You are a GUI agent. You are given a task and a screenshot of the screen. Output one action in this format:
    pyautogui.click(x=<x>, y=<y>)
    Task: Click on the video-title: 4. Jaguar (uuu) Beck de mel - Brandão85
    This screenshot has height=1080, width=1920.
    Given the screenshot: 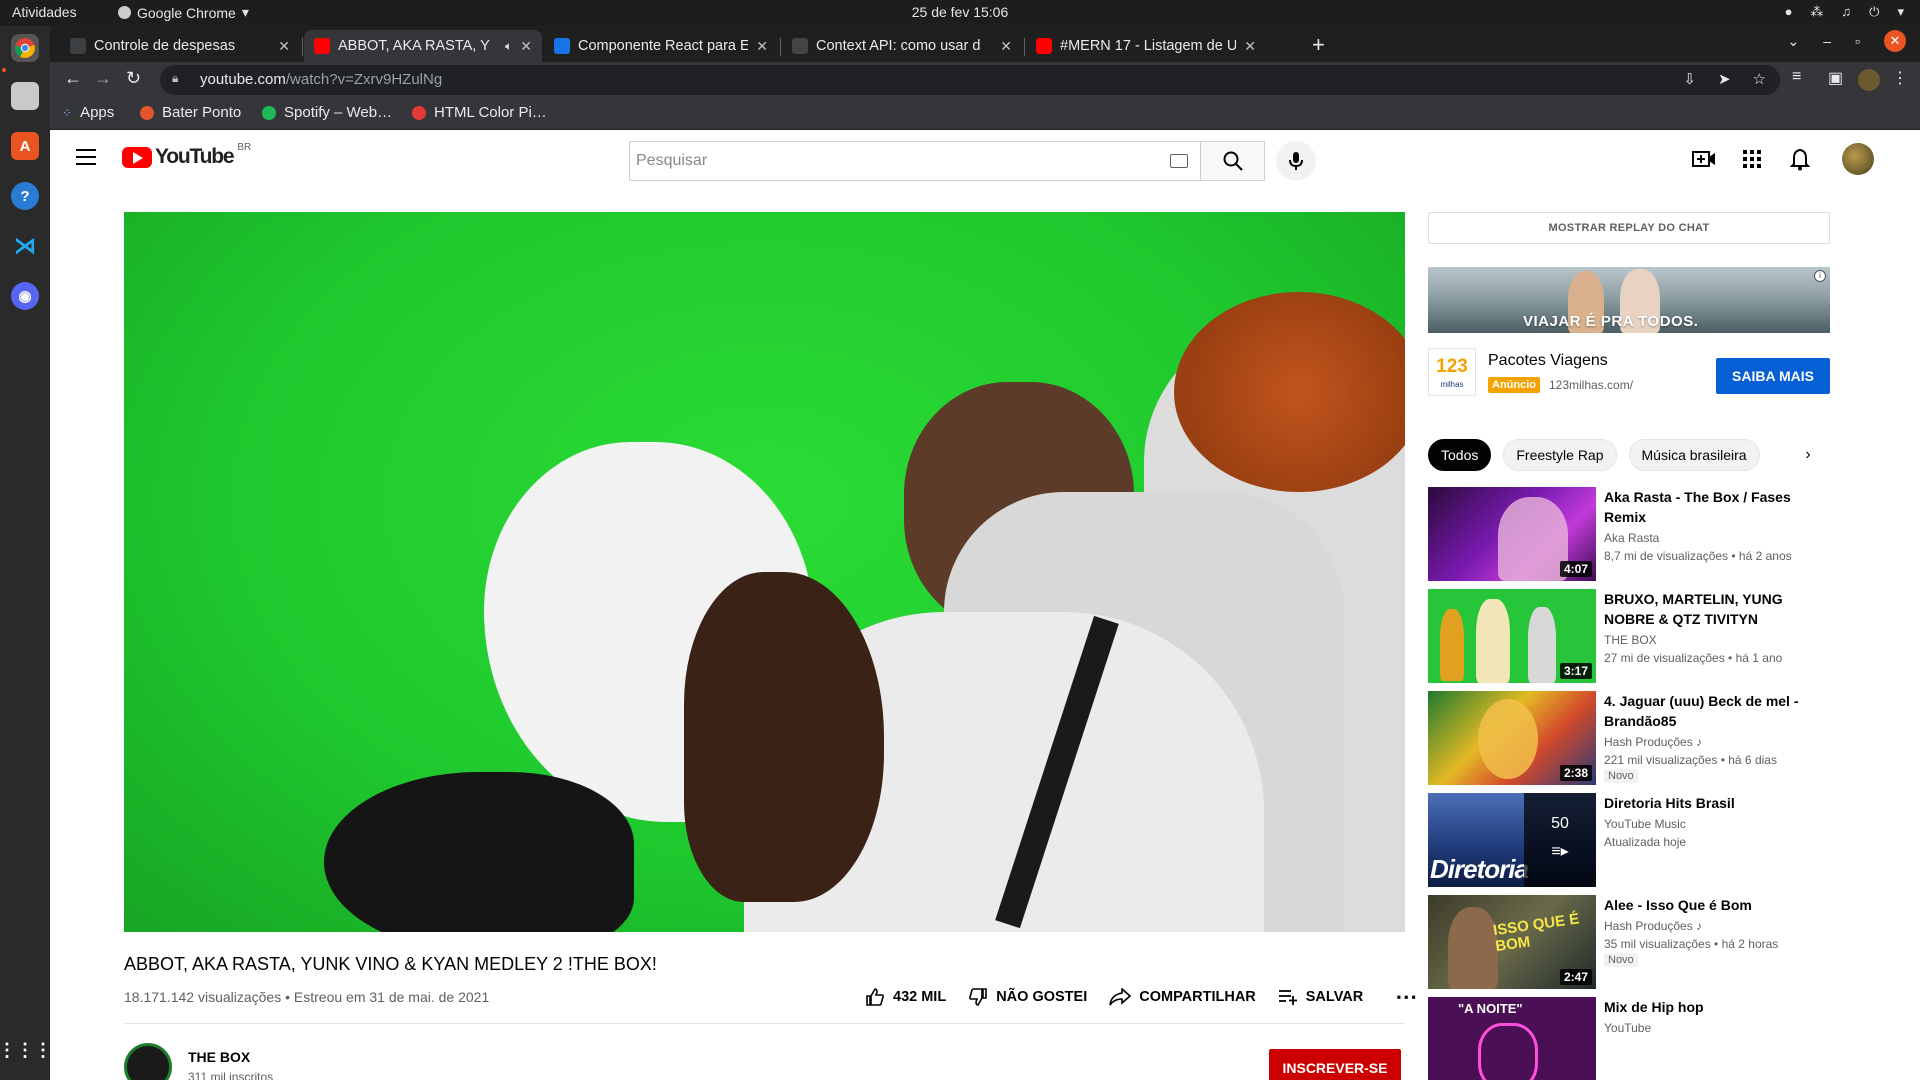 What is the action you would take?
    pyautogui.click(x=1711, y=711)
    